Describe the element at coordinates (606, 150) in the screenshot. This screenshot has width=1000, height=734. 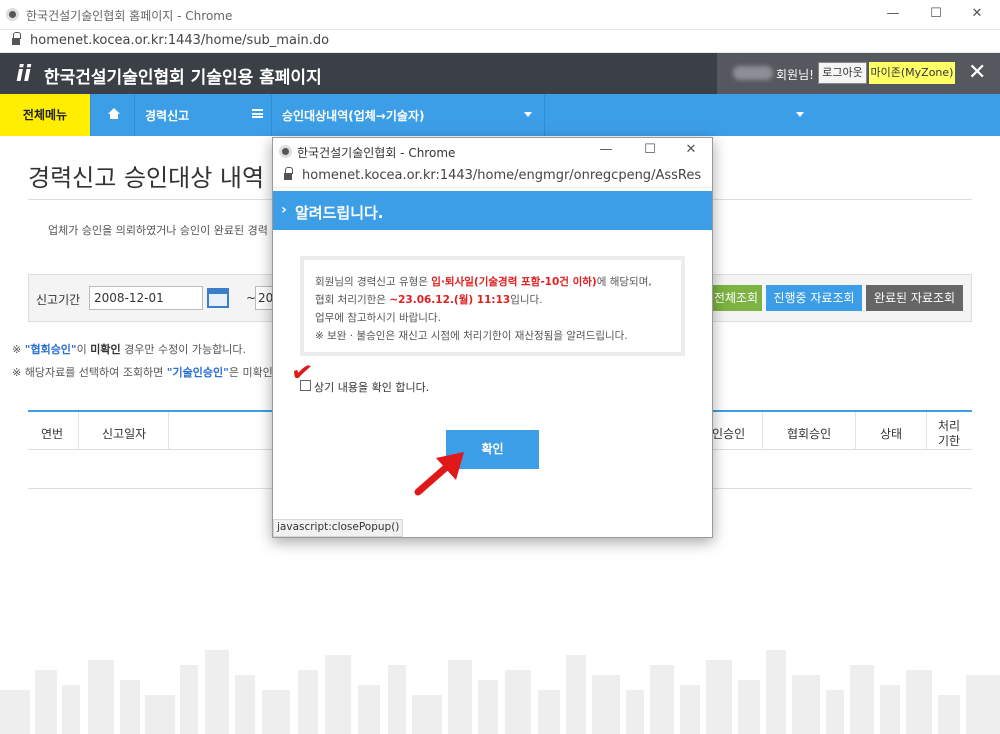
I see `popup-minimize-button: —` at that location.